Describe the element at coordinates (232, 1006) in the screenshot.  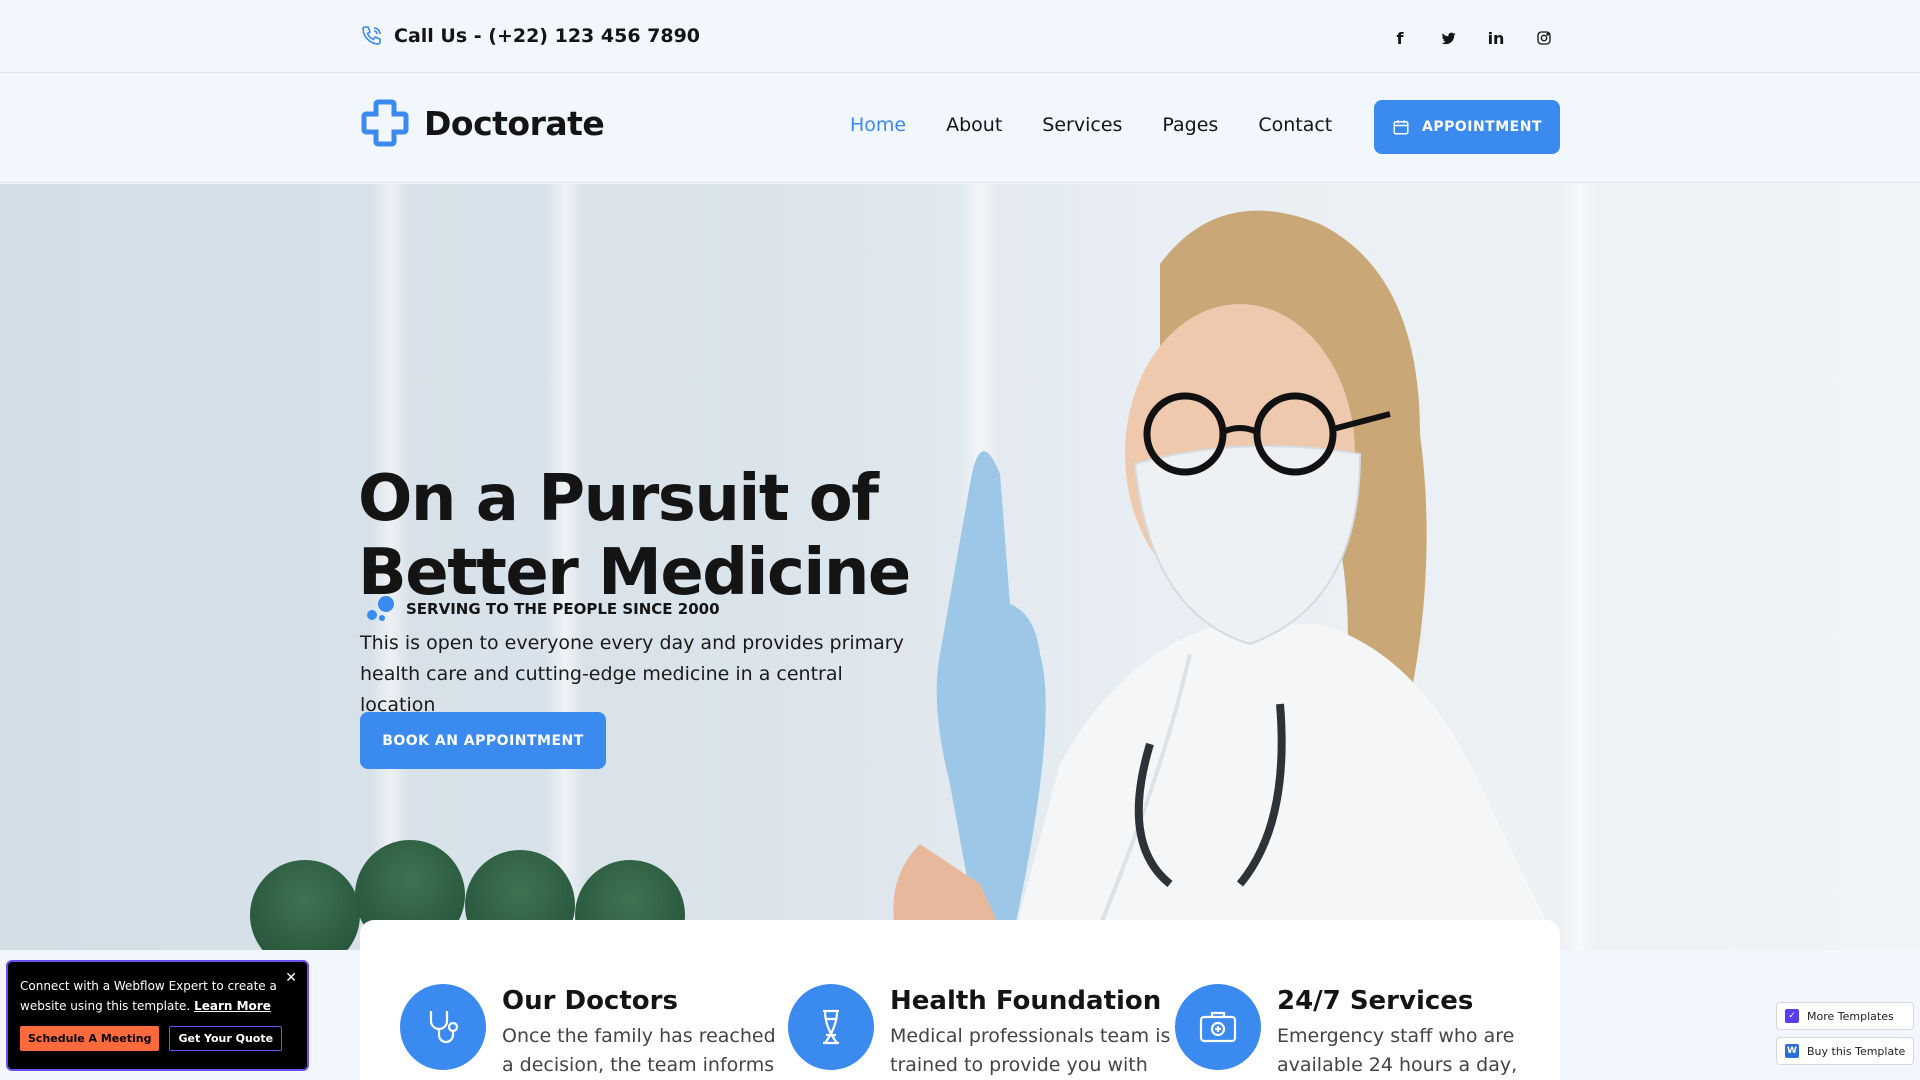
I see `learn-more-link: Learn More` at that location.